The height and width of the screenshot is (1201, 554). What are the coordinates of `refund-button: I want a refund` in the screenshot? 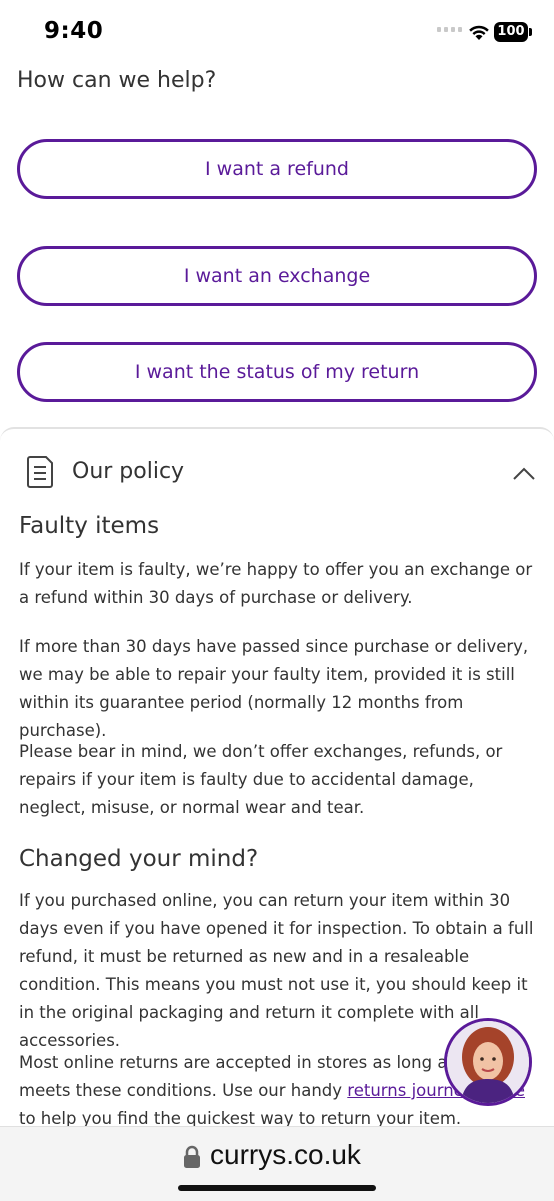 It's located at (277, 169).